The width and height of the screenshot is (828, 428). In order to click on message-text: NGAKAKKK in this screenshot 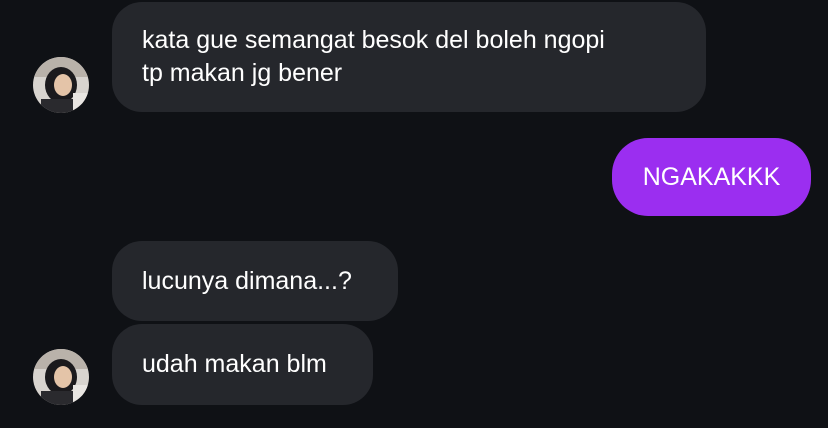, I will do `click(711, 176)`.